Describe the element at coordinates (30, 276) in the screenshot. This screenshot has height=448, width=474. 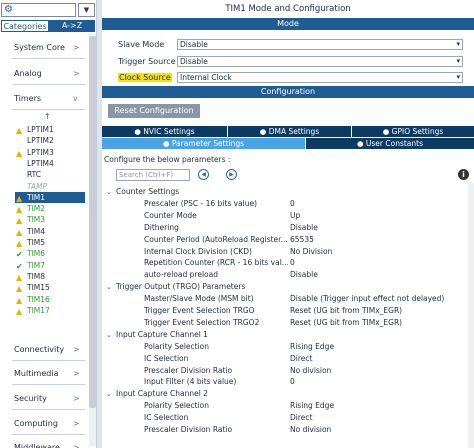
I see `peripheral-item-tim8: ▲ TIM8` at that location.